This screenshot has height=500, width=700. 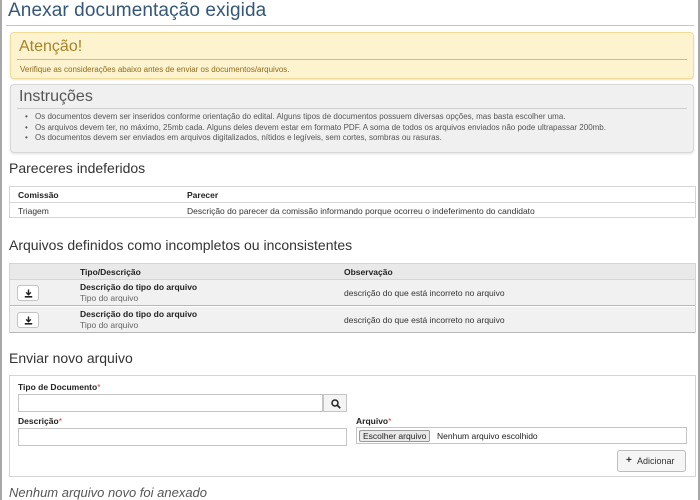 What do you see at coordinates (487, 436) in the screenshot?
I see `file-status: Nenhum arquivo escolhido` at bounding box center [487, 436].